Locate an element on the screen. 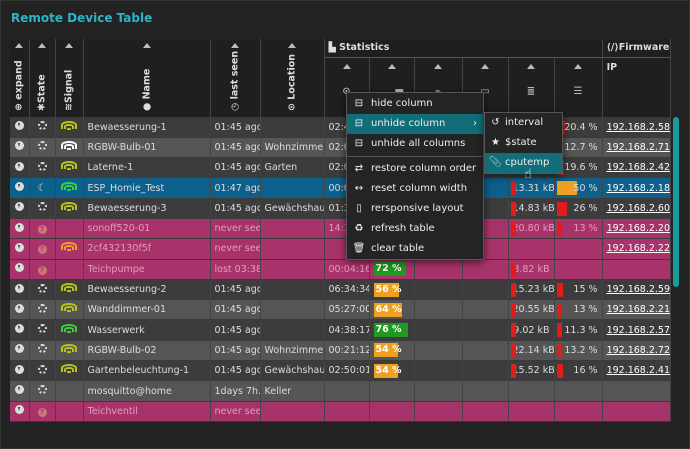 Image resolution: width=690 pixels, height=449 pixels. header-firmware: ⟨/⟩Firmware is located at coordinates (636, 48).